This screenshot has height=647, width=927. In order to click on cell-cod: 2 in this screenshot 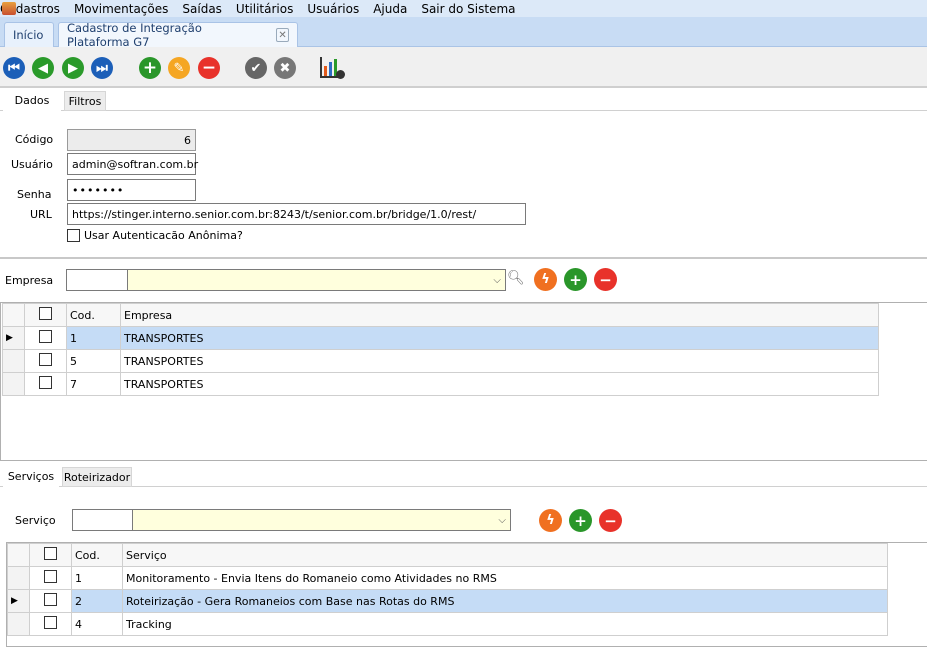, I will do `click(97, 601)`.